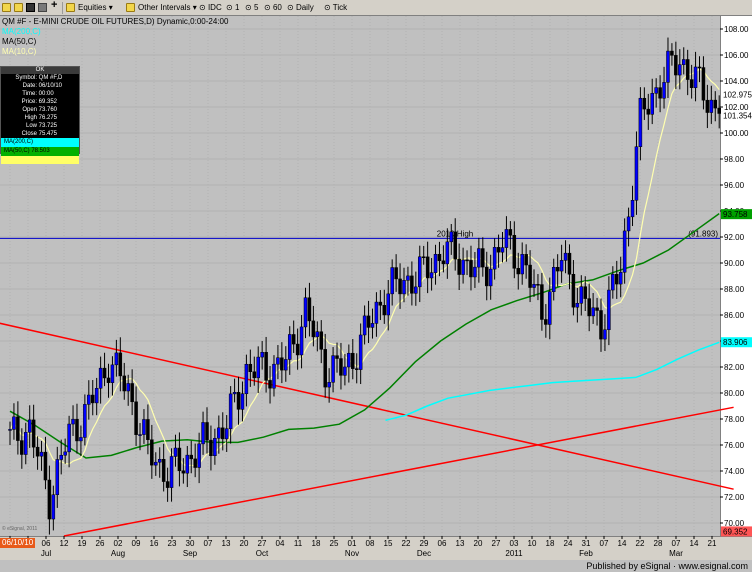 This screenshot has height=572, width=752. What do you see at coordinates (316, 543) in the screenshot?
I see `x-tick-label: 18` at bounding box center [316, 543].